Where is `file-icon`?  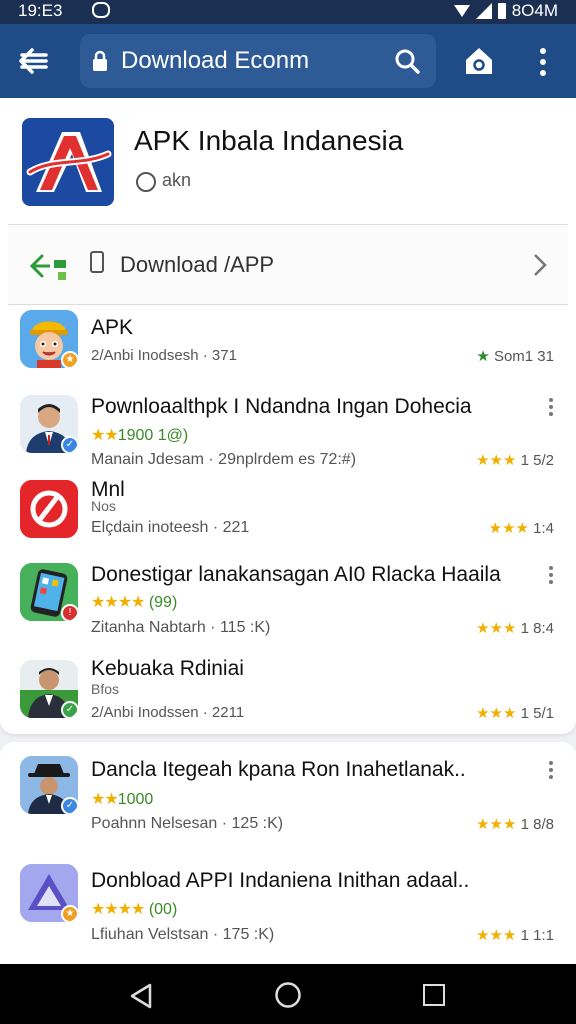
file-icon is located at coordinates (97, 262).